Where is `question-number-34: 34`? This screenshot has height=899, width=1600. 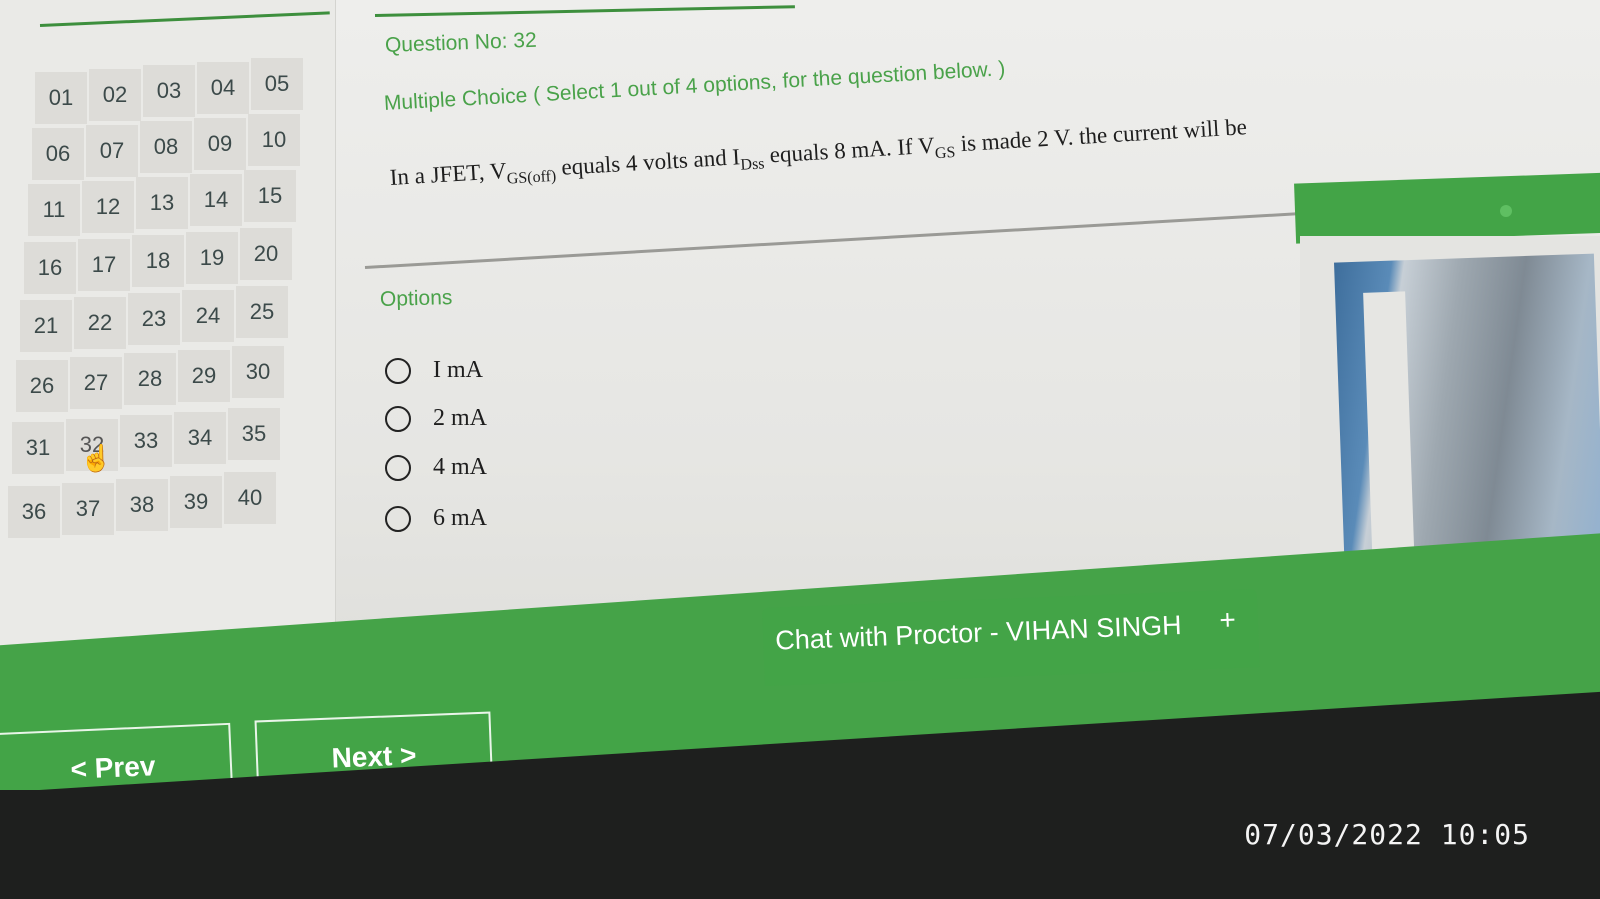
question-number-34: 34 is located at coordinates (200, 437).